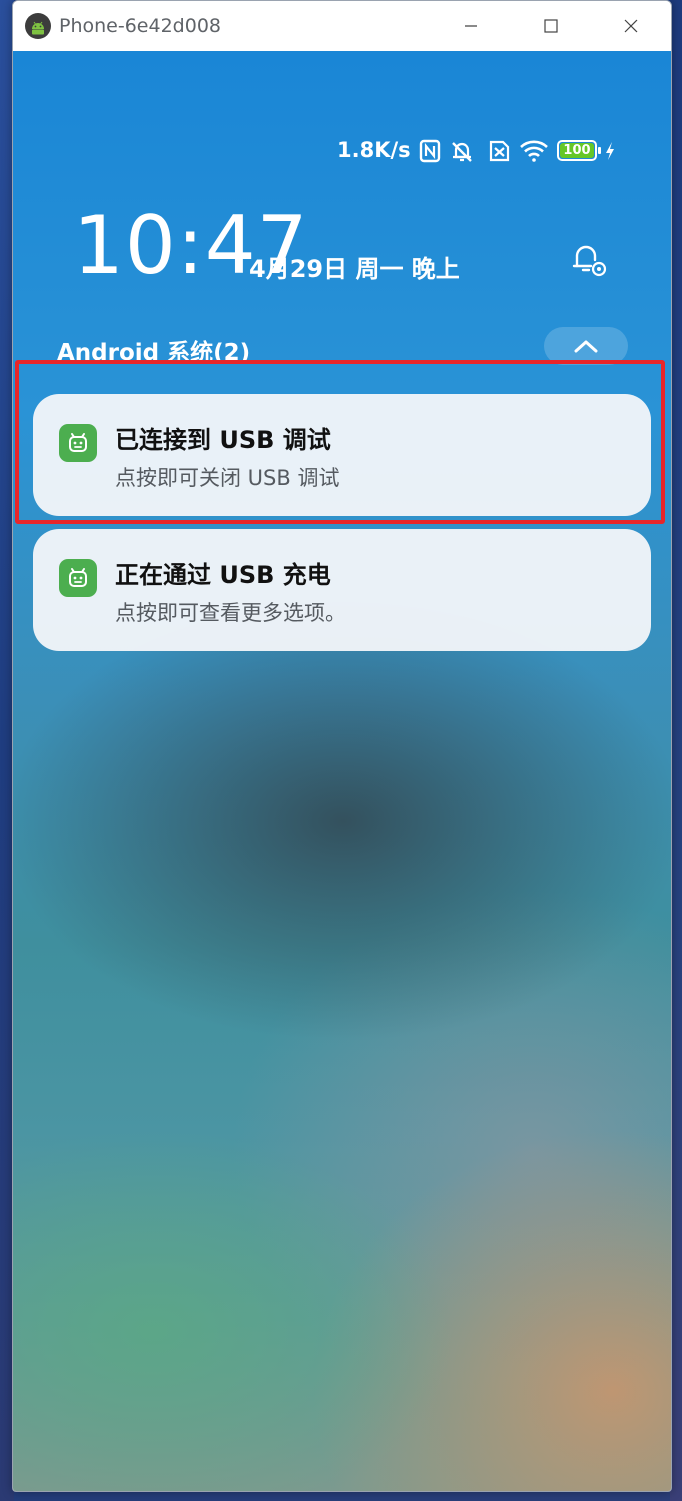 This screenshot has width=682, height=1501. Describe the element at coordinates (586, 346) in the screenshot. I see `chevron-up-icon` at that location.